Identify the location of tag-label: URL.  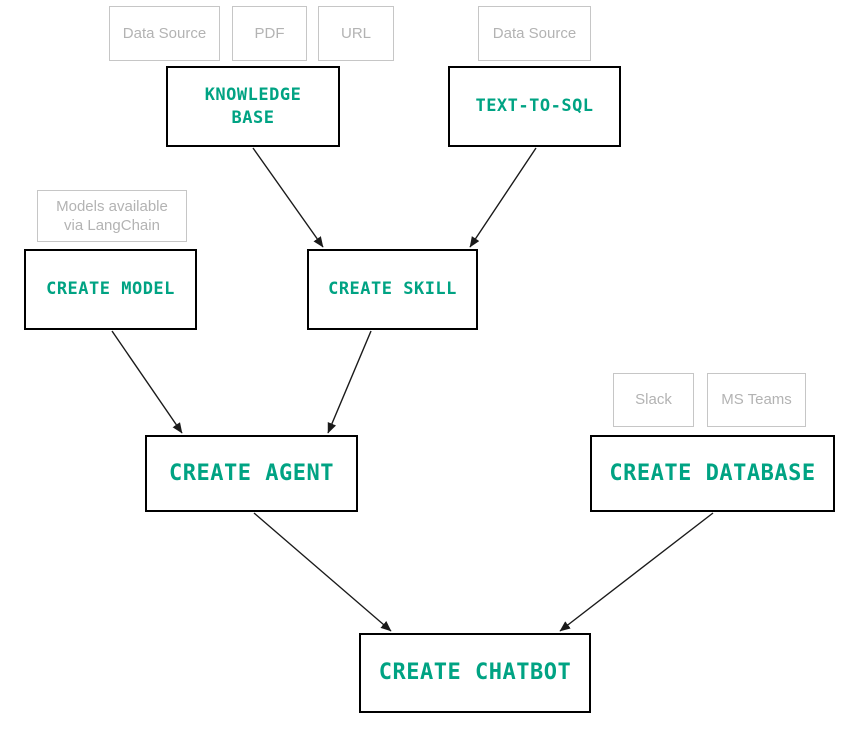
(355, 33).